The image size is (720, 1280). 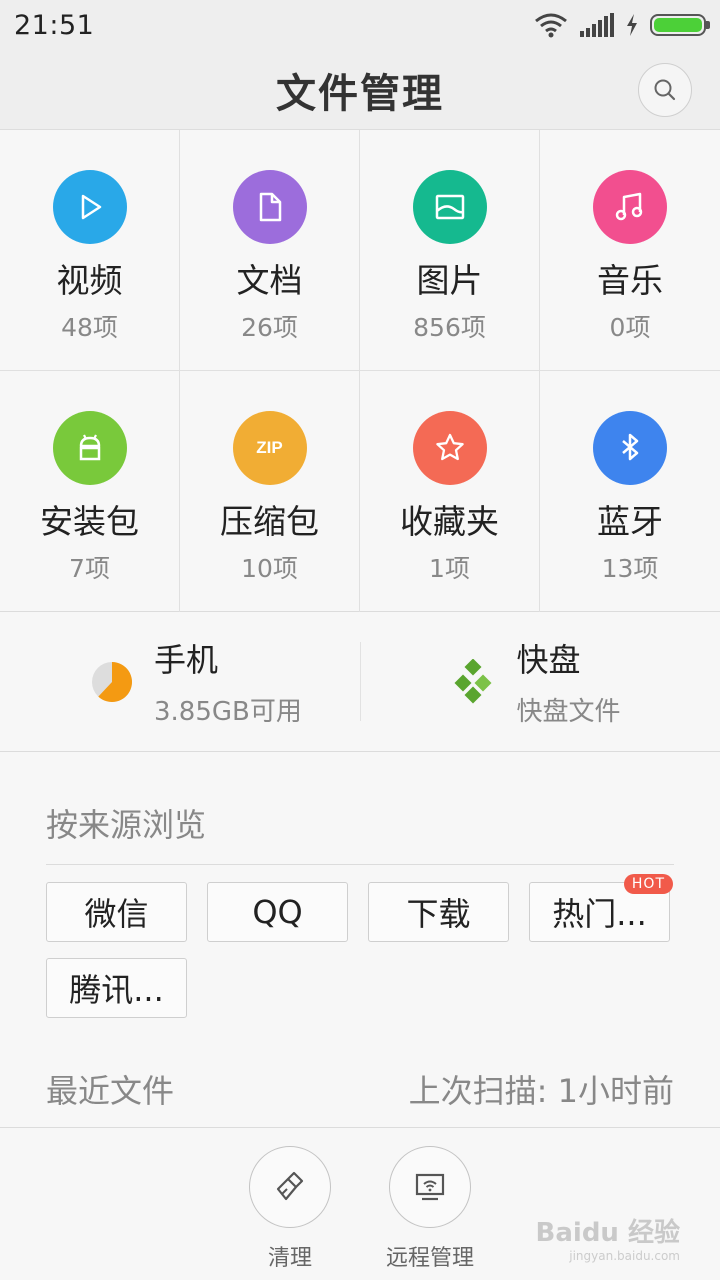 I want to click on status-bar: 21:51, so click(x=360, y=25).